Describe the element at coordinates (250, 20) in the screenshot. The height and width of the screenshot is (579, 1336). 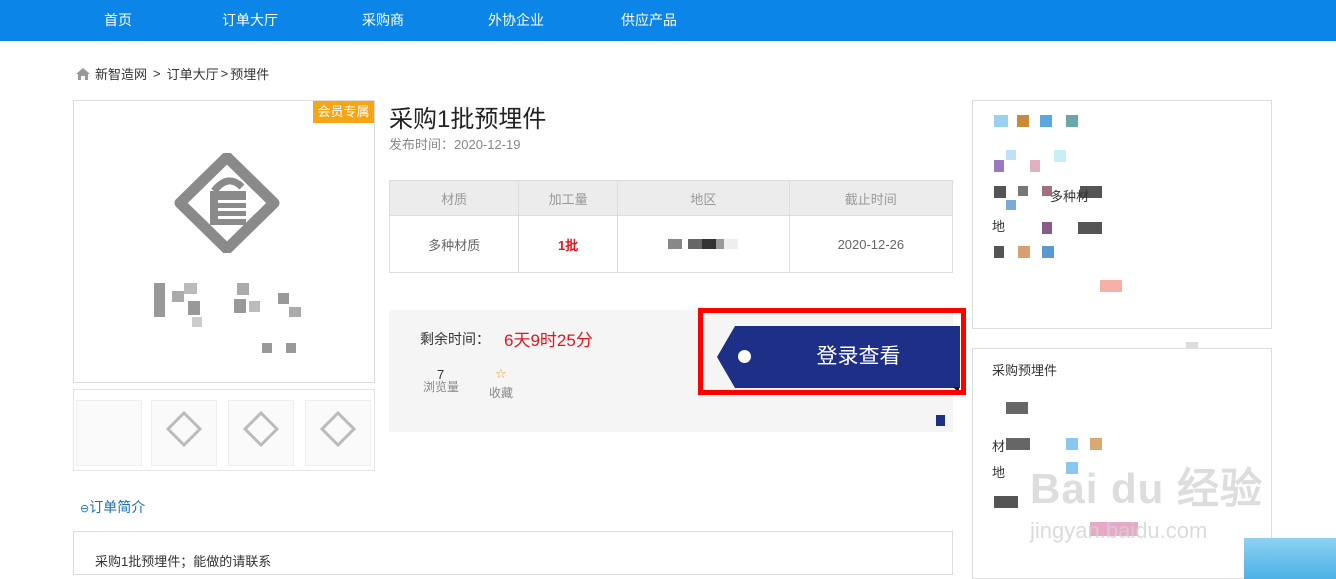
I see `nav-order-hall: 订单大厅` at that location.